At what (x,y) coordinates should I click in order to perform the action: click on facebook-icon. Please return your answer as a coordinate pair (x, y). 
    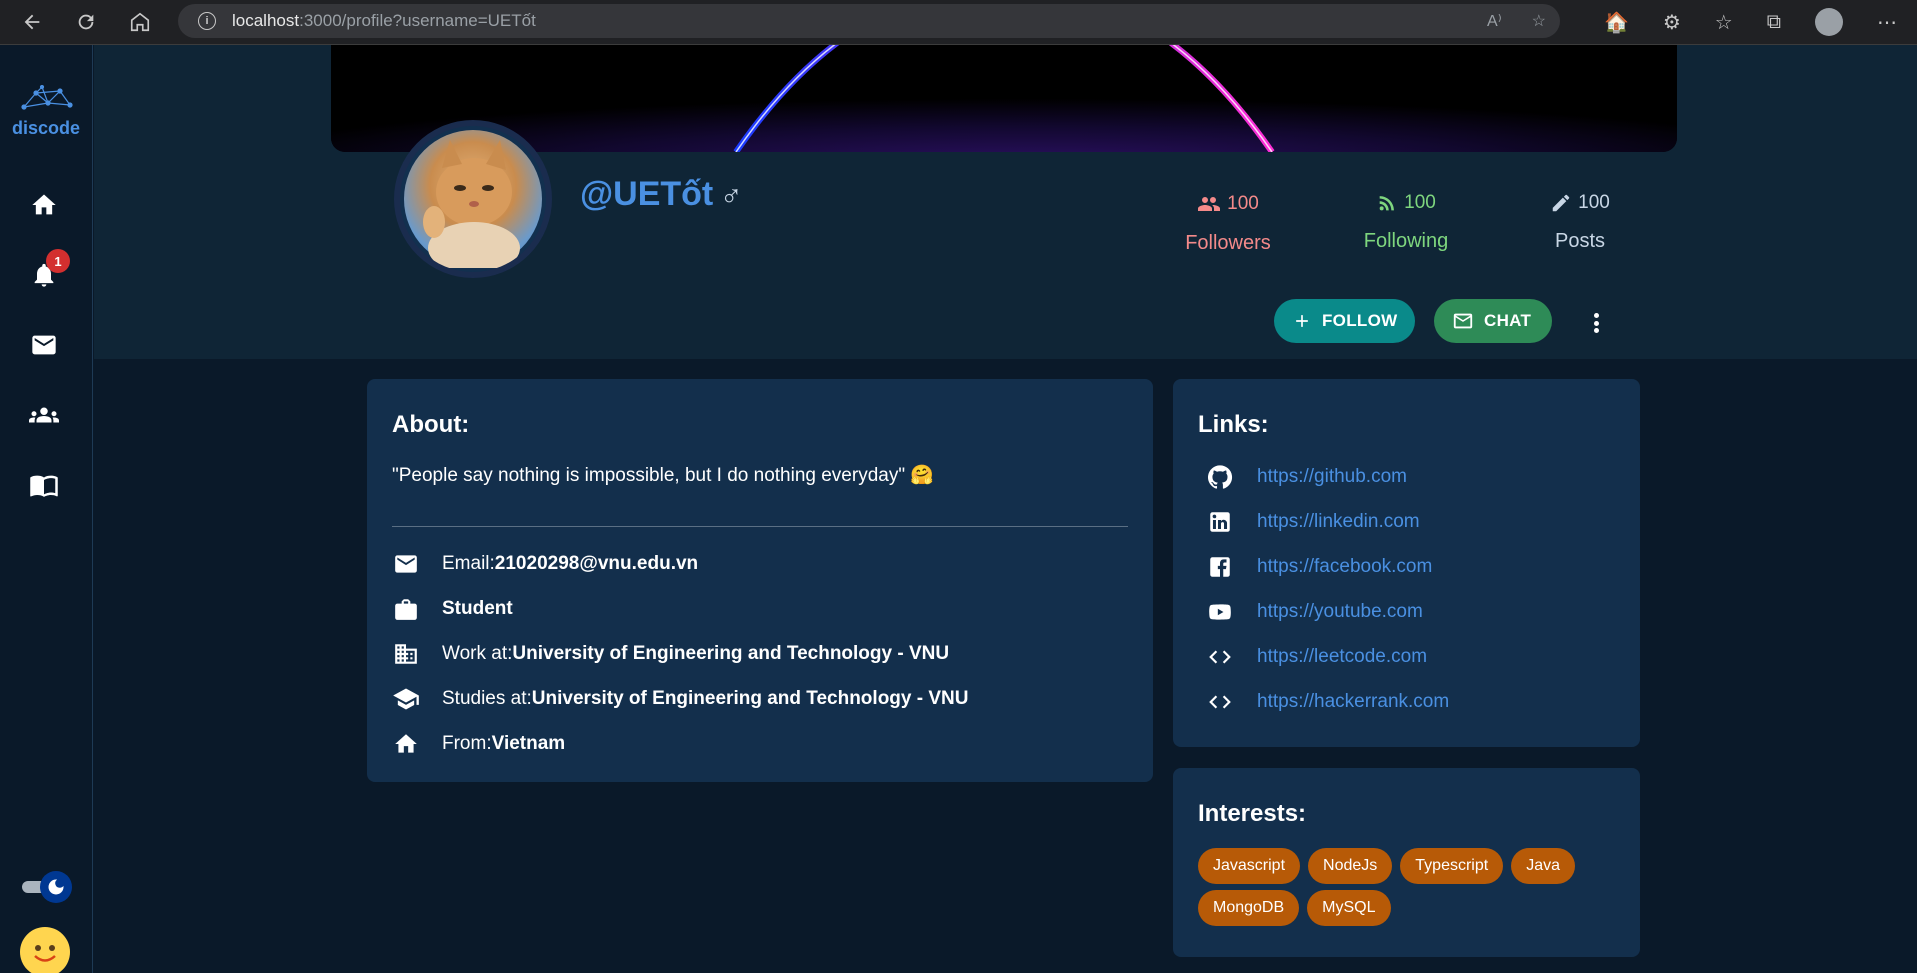
    Looking at the image, I should click on (1220, 567).